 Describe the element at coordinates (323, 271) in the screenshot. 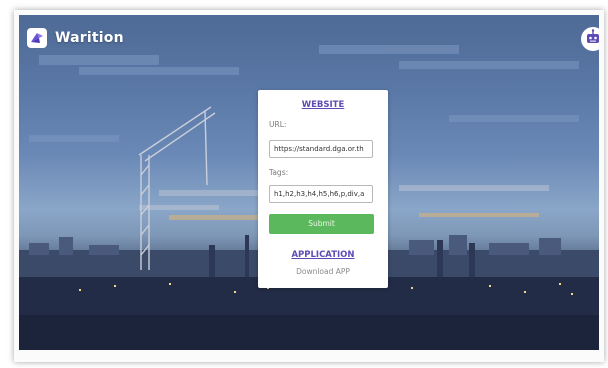

I see `download-app-link: Download APP` at that location.